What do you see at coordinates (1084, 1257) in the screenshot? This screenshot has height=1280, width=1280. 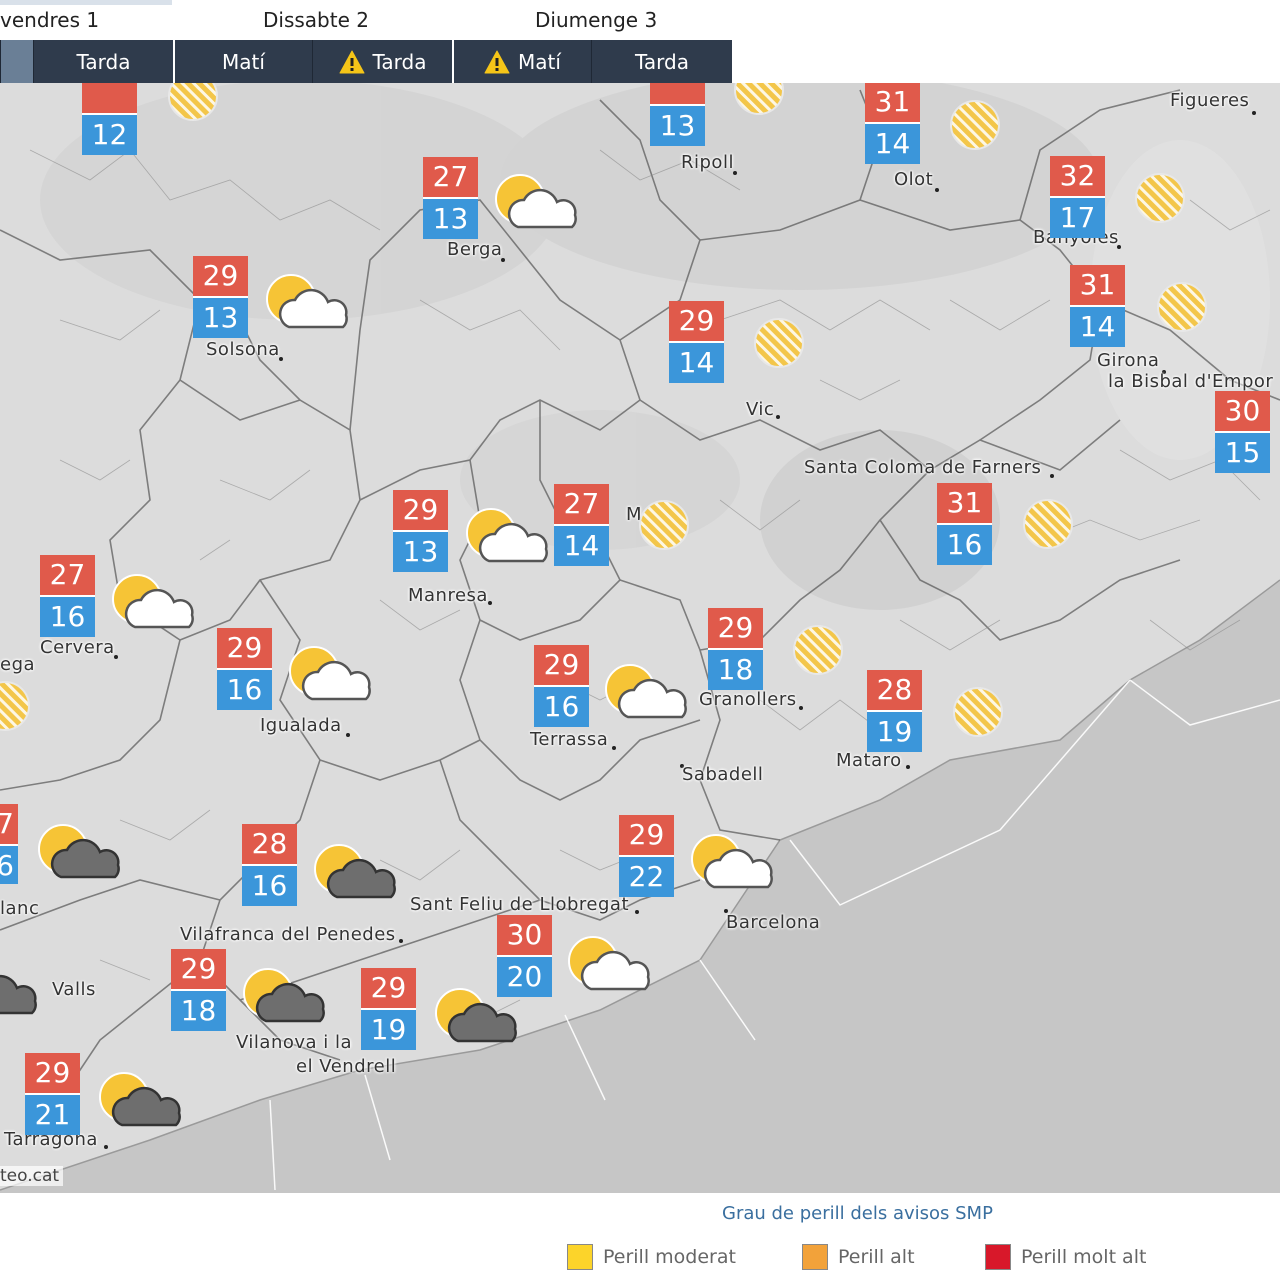 I see `legend-label: Perill molt alt` at bounding box center [1084, 1257].